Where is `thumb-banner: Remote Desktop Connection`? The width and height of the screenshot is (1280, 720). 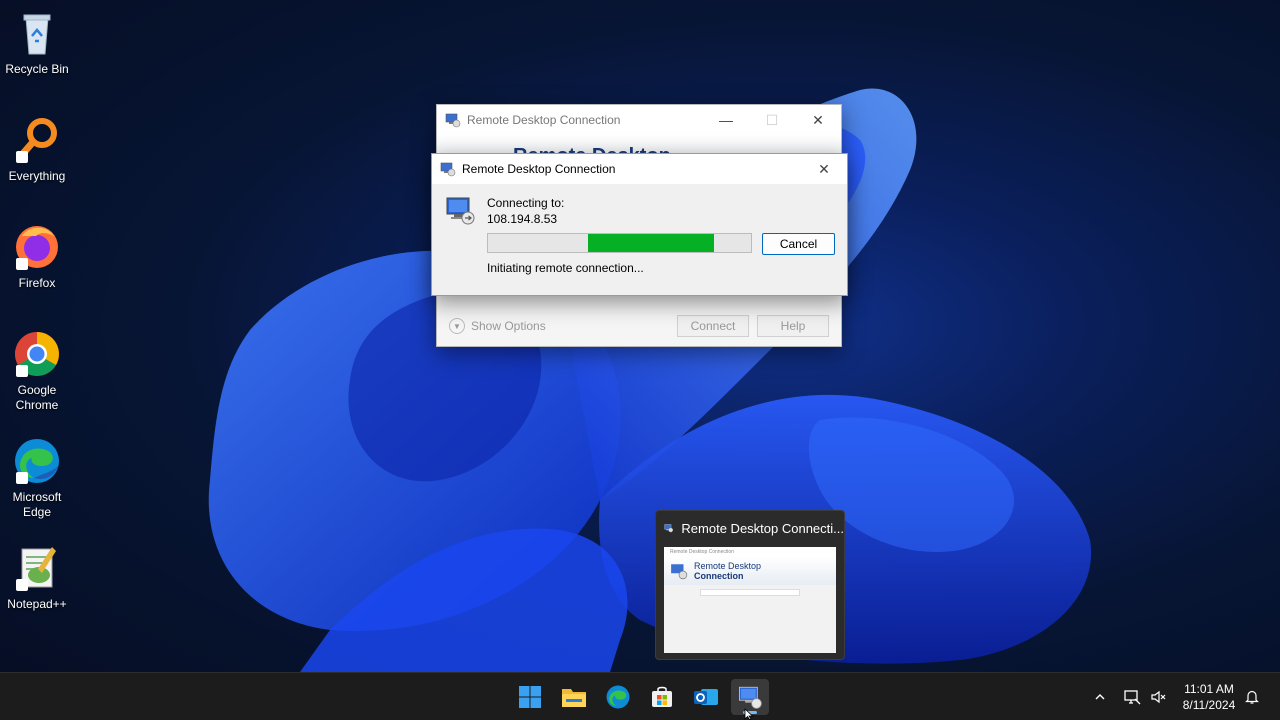 thumb-banner: Remote Desktop Connection is located at coordinates (750, 571).